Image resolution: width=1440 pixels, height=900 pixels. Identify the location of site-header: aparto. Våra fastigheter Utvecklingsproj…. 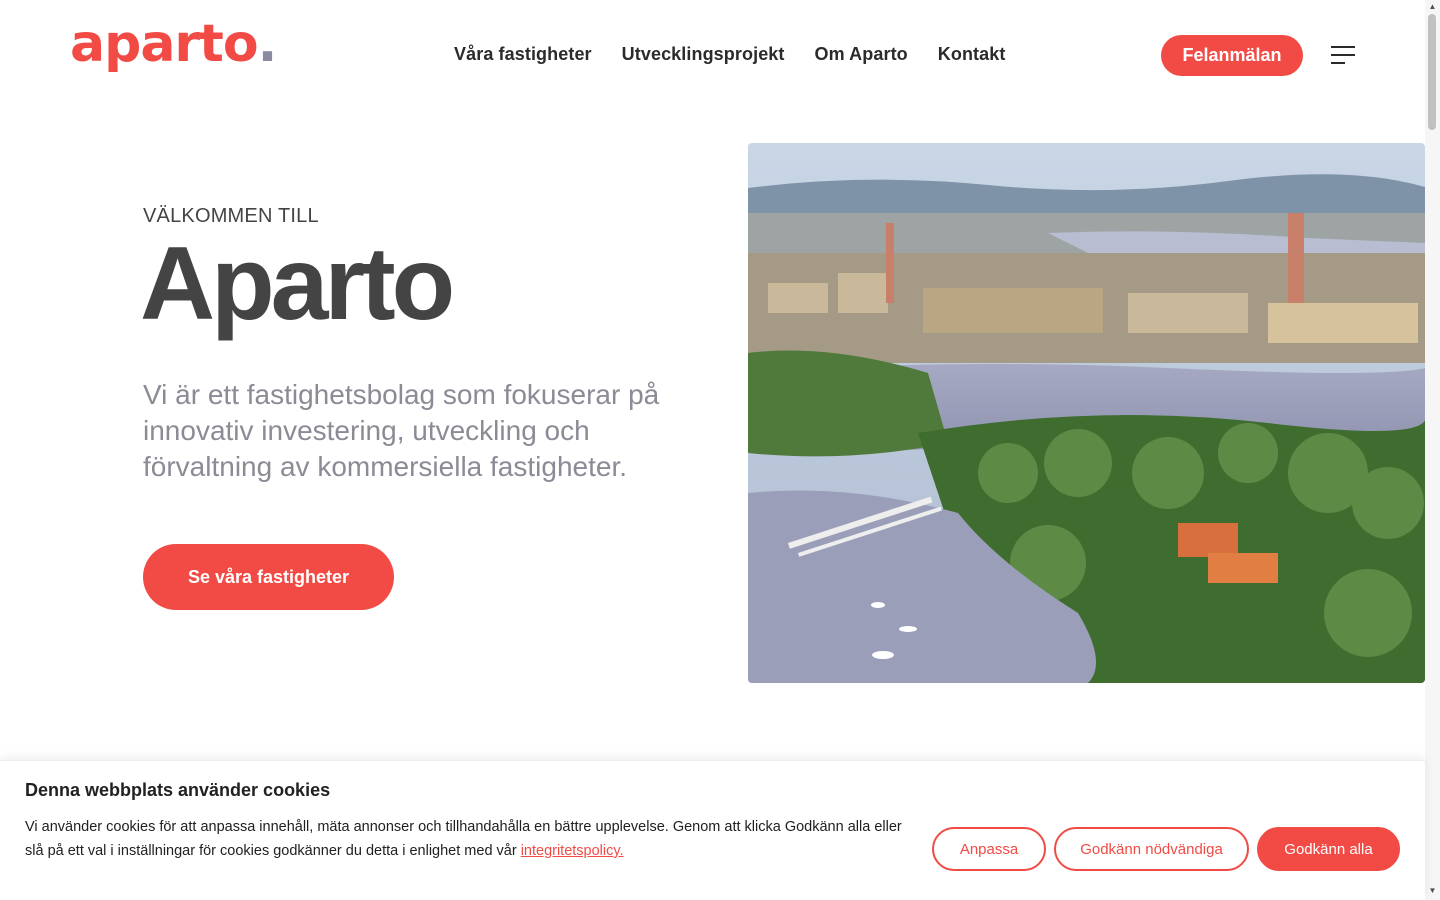
(712, 56).